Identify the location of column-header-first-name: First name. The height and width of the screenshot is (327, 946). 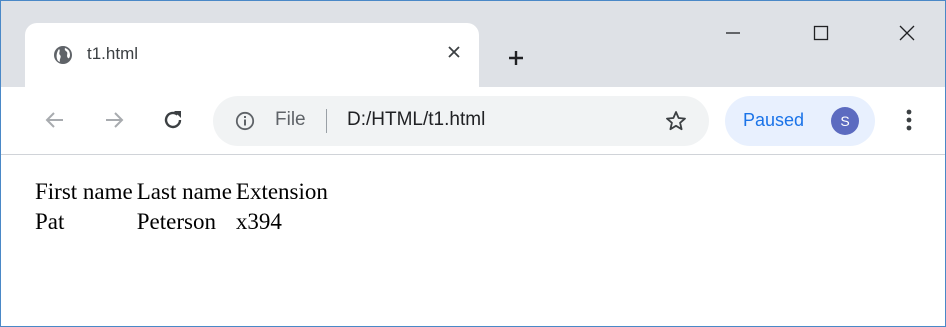
(84, 191).